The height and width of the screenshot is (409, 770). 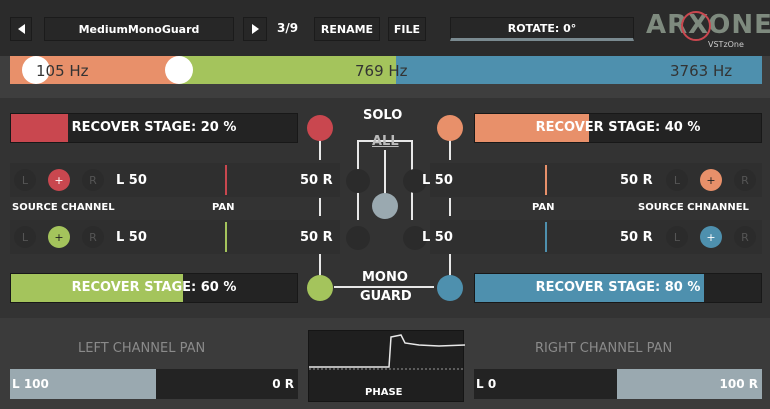 I want to click on triangle-left-icon, so click(x=21, y=29).